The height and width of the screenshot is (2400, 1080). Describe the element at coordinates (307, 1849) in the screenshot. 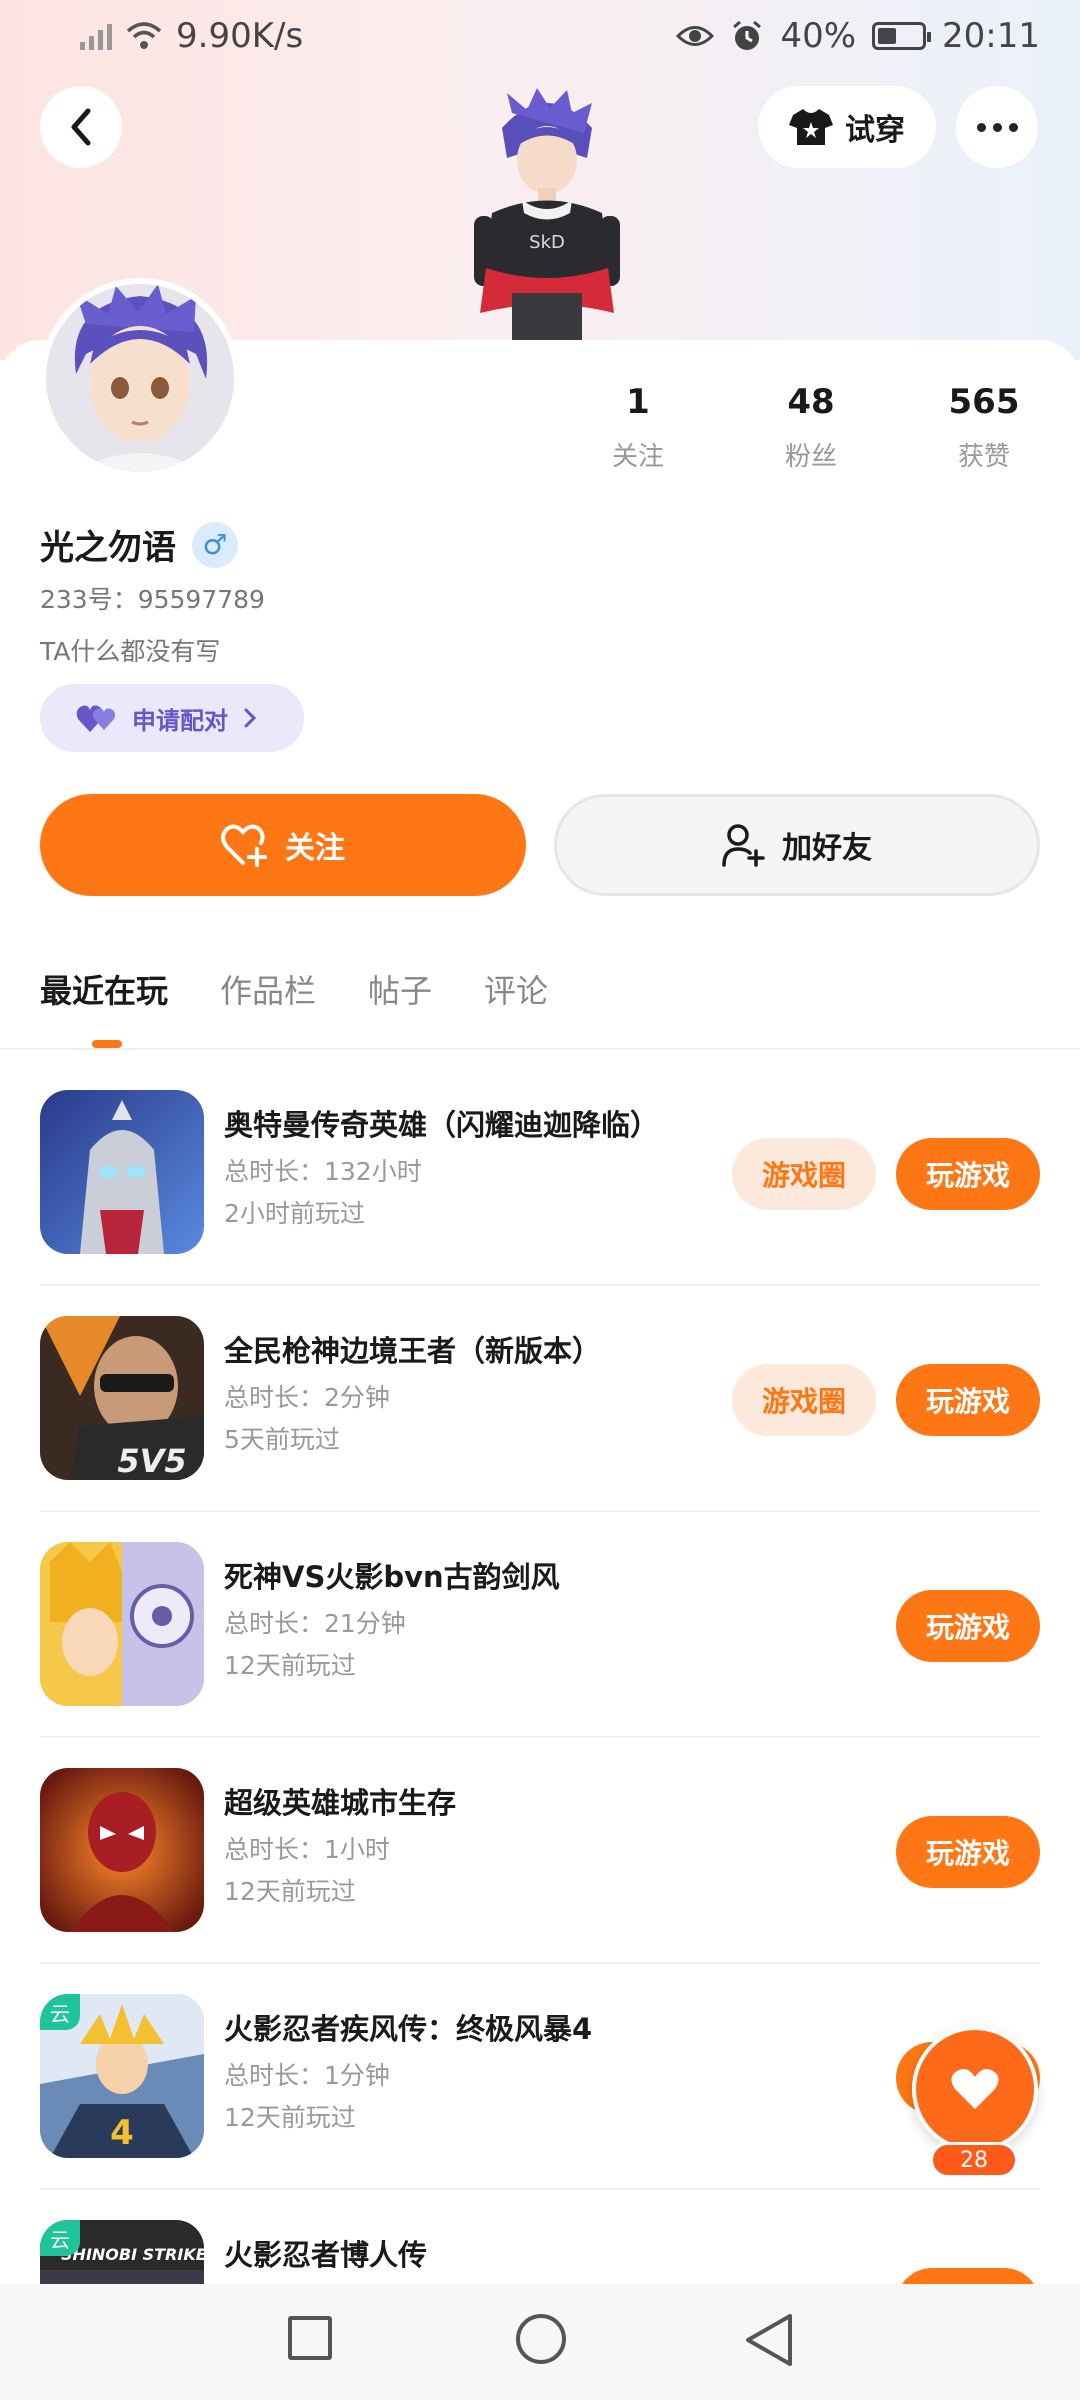

I see `game-duration: 总时长：1小时` at that location.